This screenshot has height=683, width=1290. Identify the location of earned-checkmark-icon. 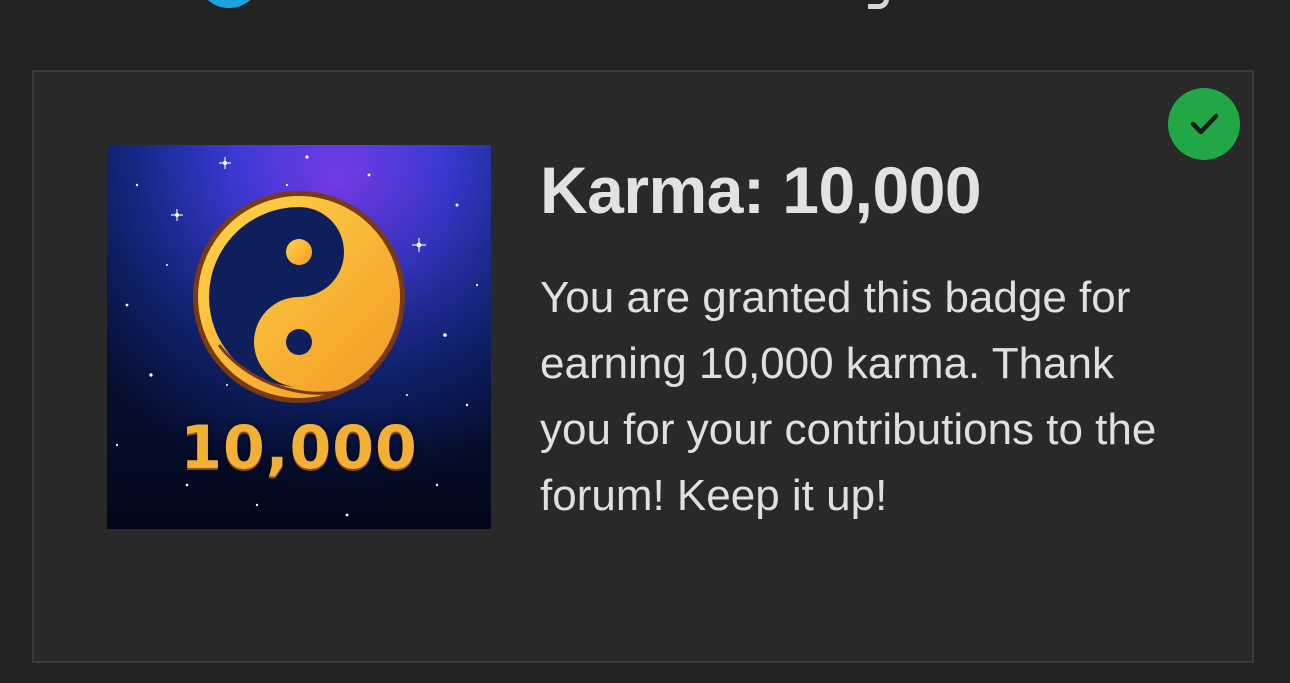
(1204, 124).